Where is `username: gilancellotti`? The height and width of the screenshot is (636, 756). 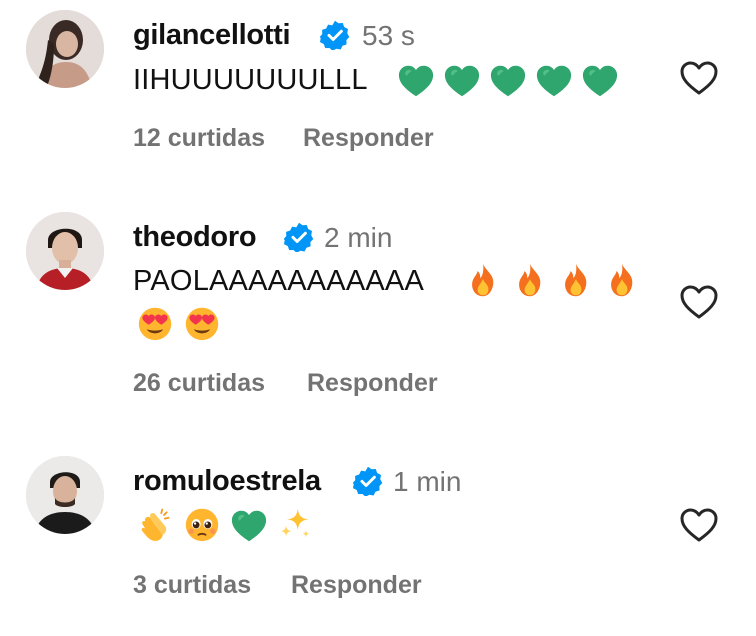 username: gilancellotti is located at coordinates (212, 35).